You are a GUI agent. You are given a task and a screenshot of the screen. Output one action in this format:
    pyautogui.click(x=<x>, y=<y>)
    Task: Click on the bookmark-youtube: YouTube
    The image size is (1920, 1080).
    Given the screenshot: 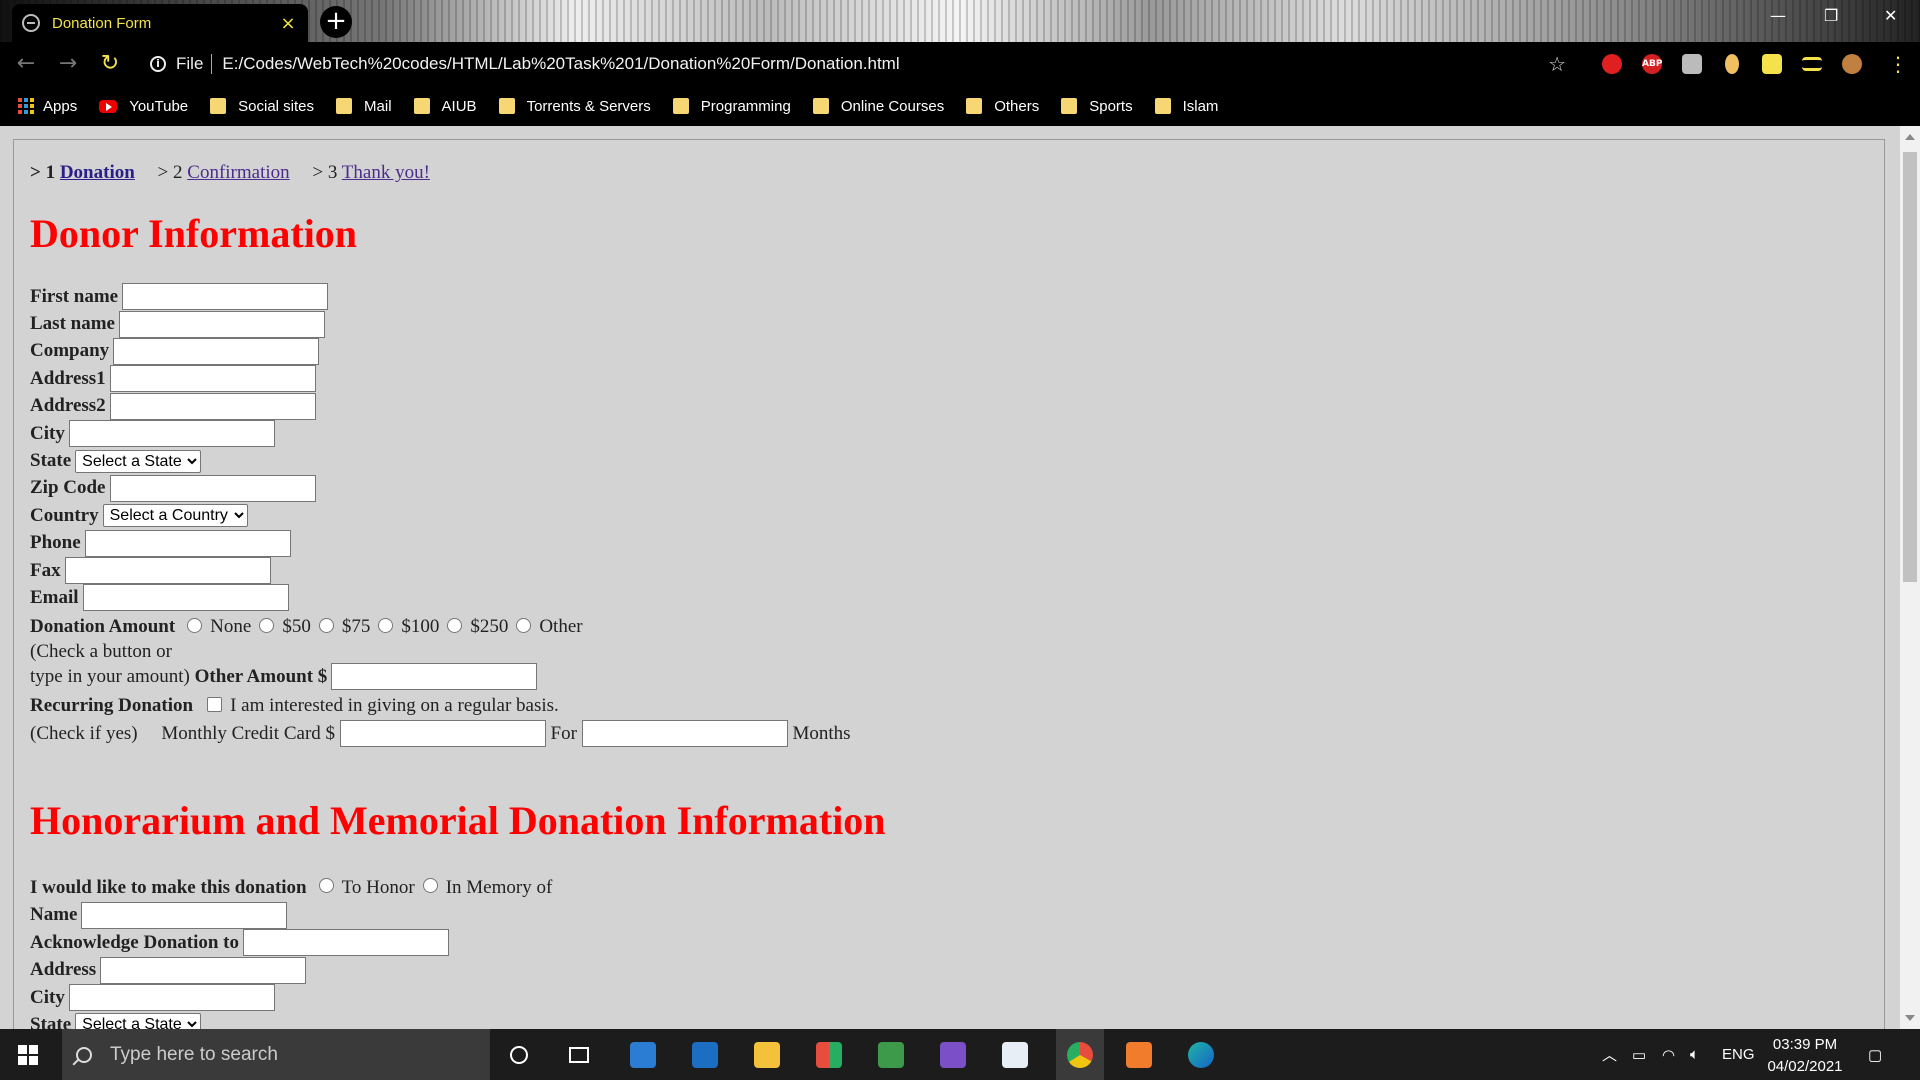 What is the action you would take?
    pyautogui.click(x=143, y=106)
    